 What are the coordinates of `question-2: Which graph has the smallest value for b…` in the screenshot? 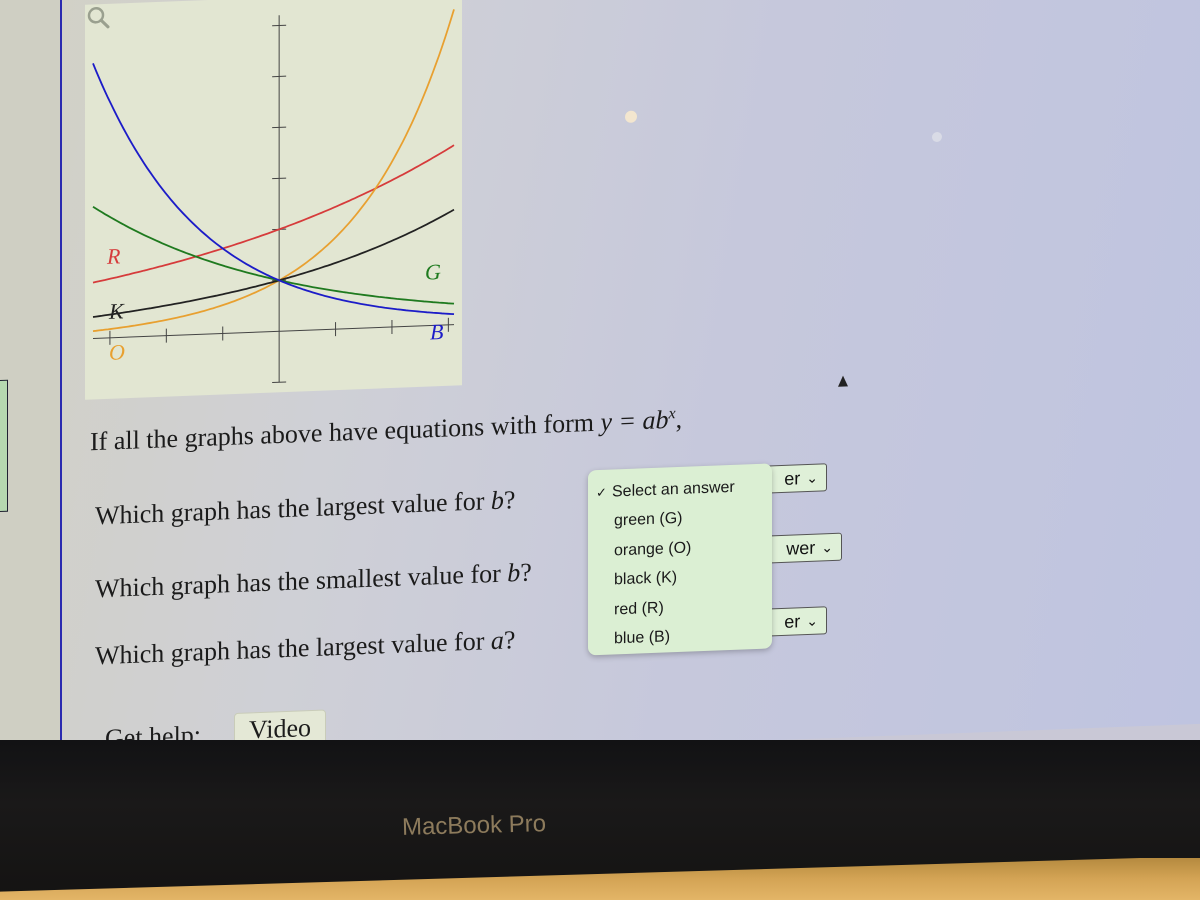 It's located at (313, 581).